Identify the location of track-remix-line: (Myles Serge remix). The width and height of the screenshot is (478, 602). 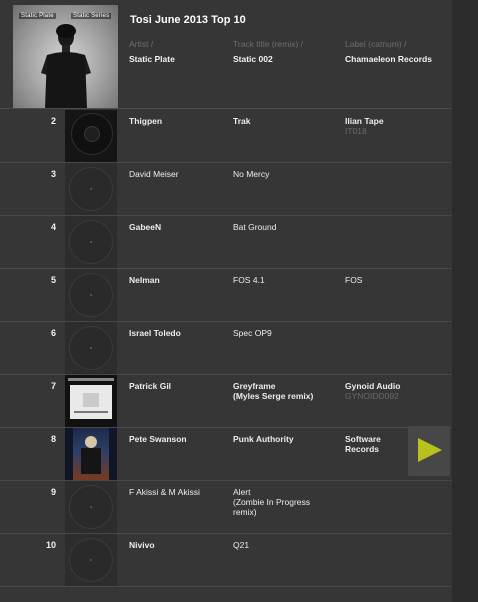
(273, 396).